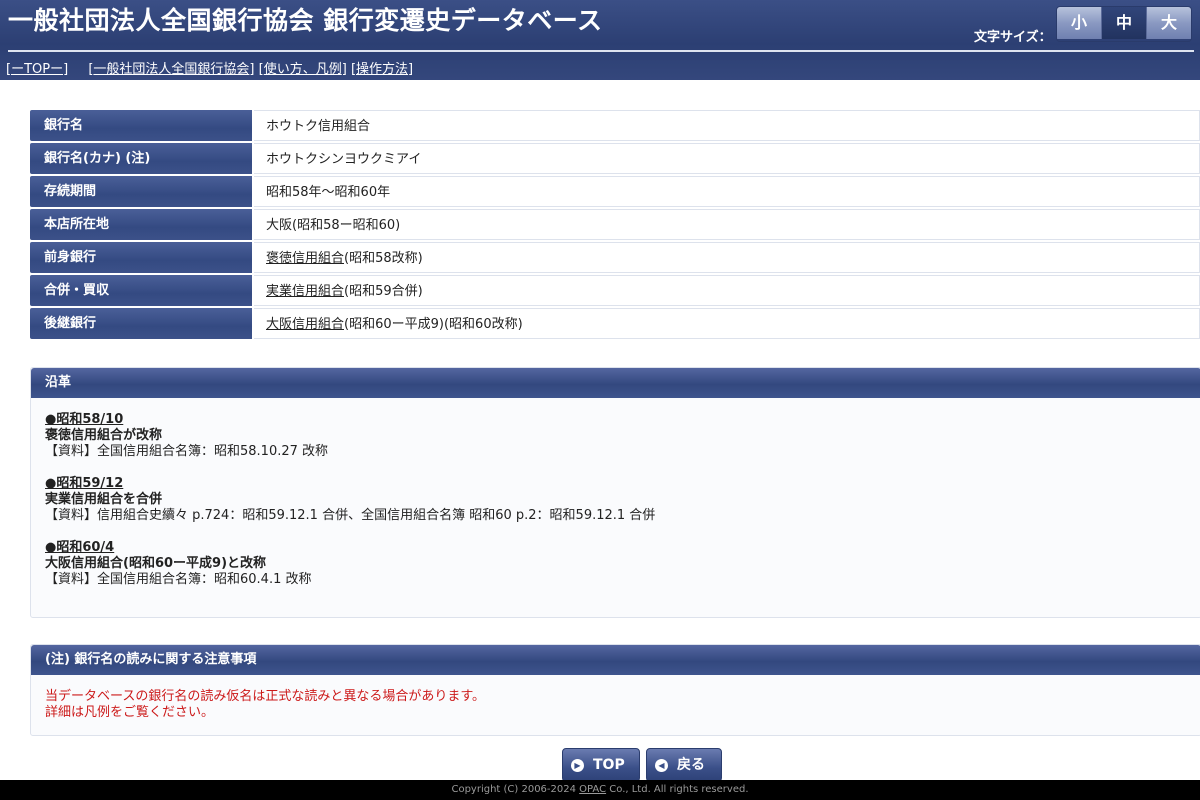 Image resolution: width=1200 pixels, height=800 pixels. What do you see at coordinates (677, 789) in the screenshot?
I see `copyright-suffix: Co., Ltd. All rights reserved.` at bounding box center [677, 789].